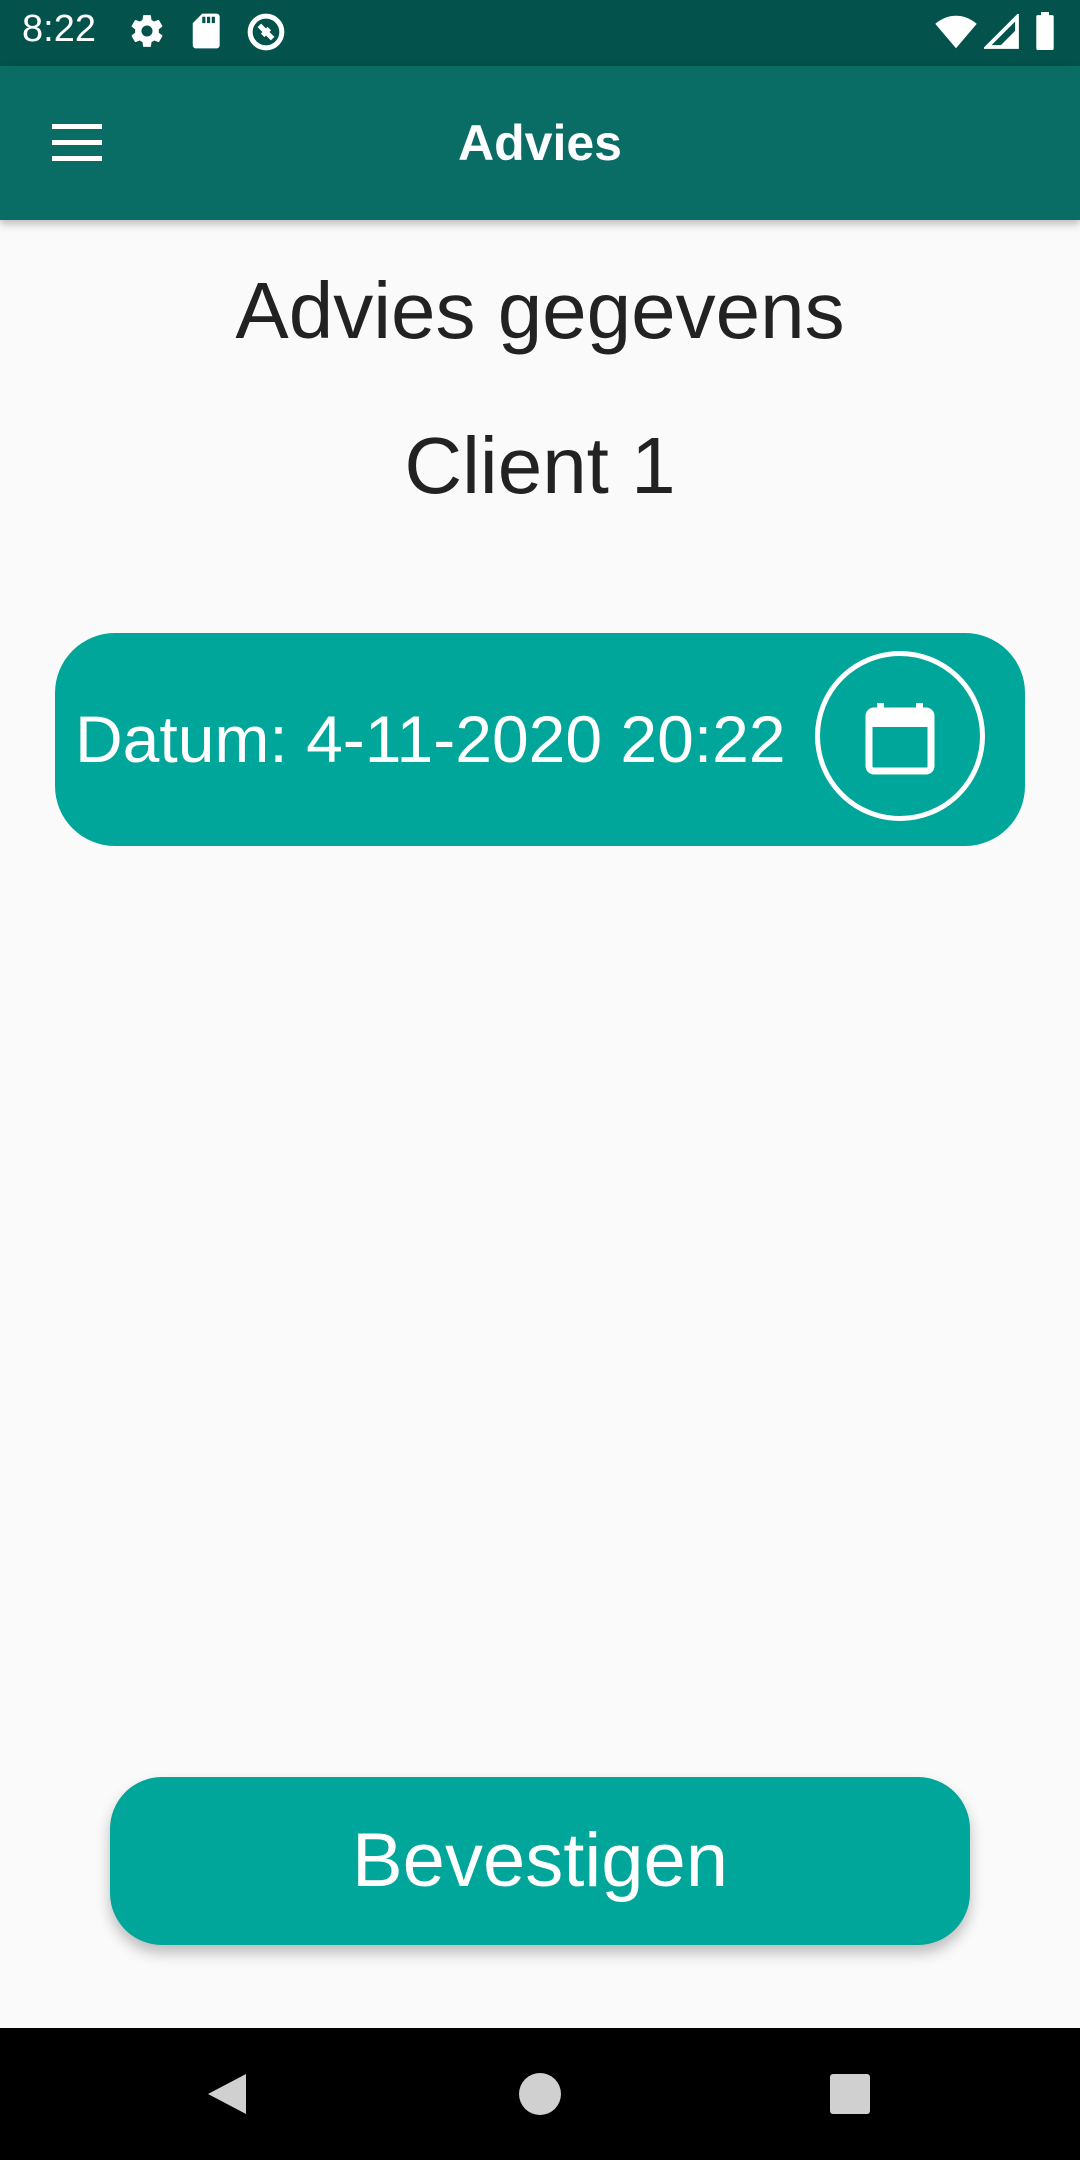 The height and width of the screenshot is (2160, 1080). I want to click on date-label: Datum: 4-11-2020 20:22, so click(430, 739).